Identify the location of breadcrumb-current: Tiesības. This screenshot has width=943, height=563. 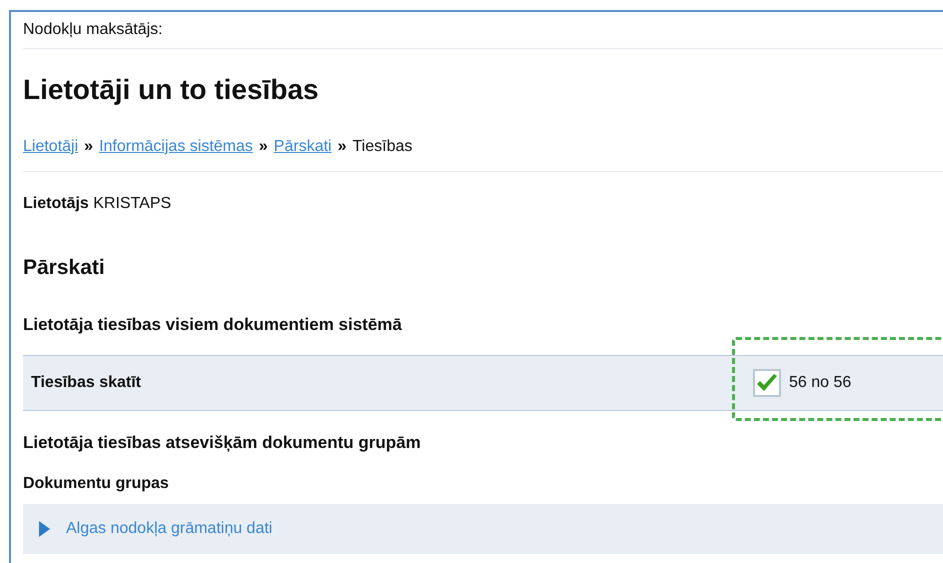
(382, 147).